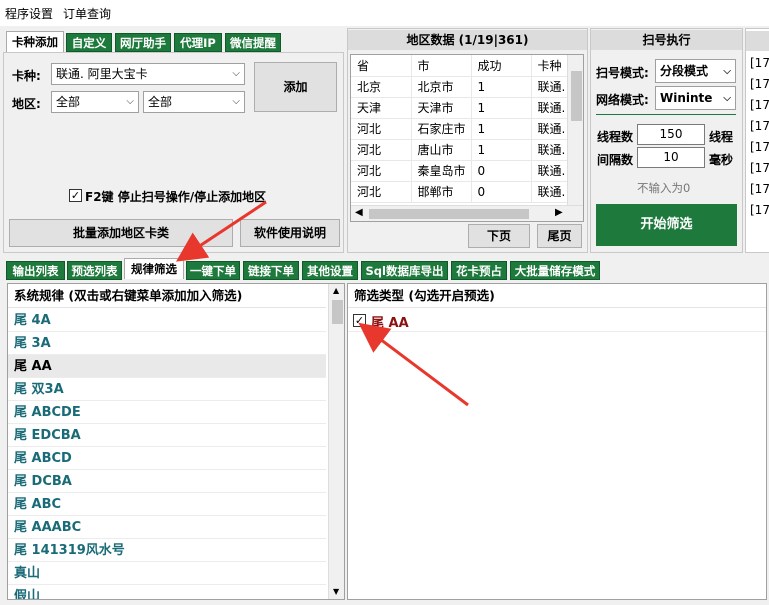 The image size is (769, 605). I want to click on system-rules-header: 系统规律 (双击或右键菜单添加加入筛选), so click(167, 296).